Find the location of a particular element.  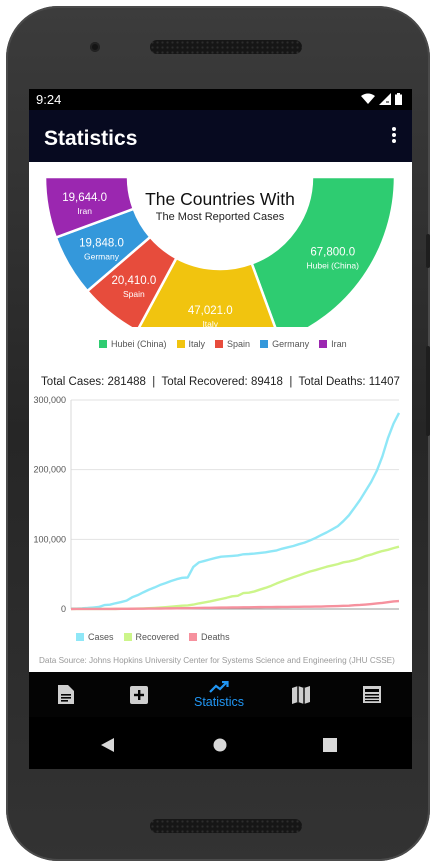

add-box-icon is located at coordinates (139, 694).